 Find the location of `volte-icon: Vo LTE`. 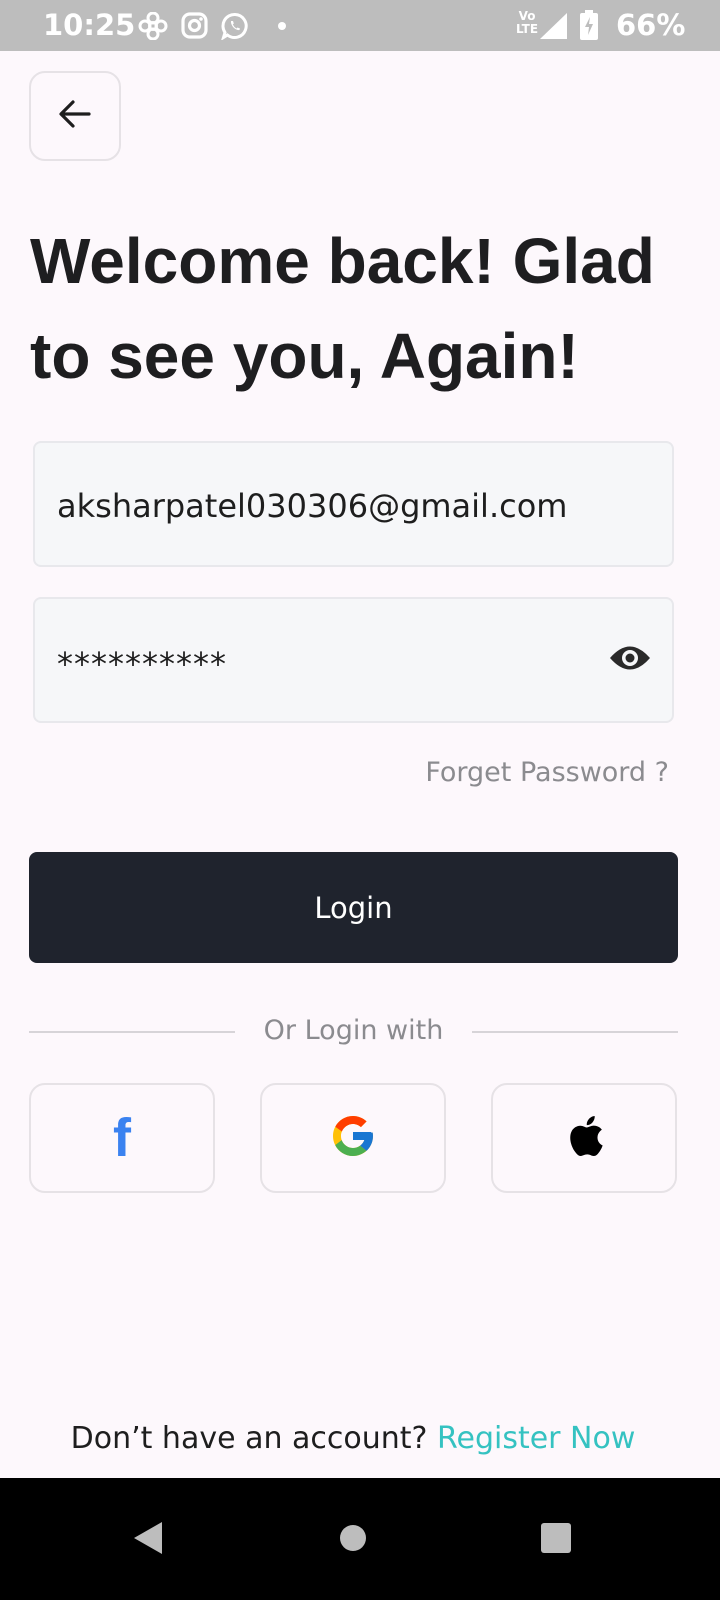

volte-icon: Vo LTE is located at coordinates (527, 23).